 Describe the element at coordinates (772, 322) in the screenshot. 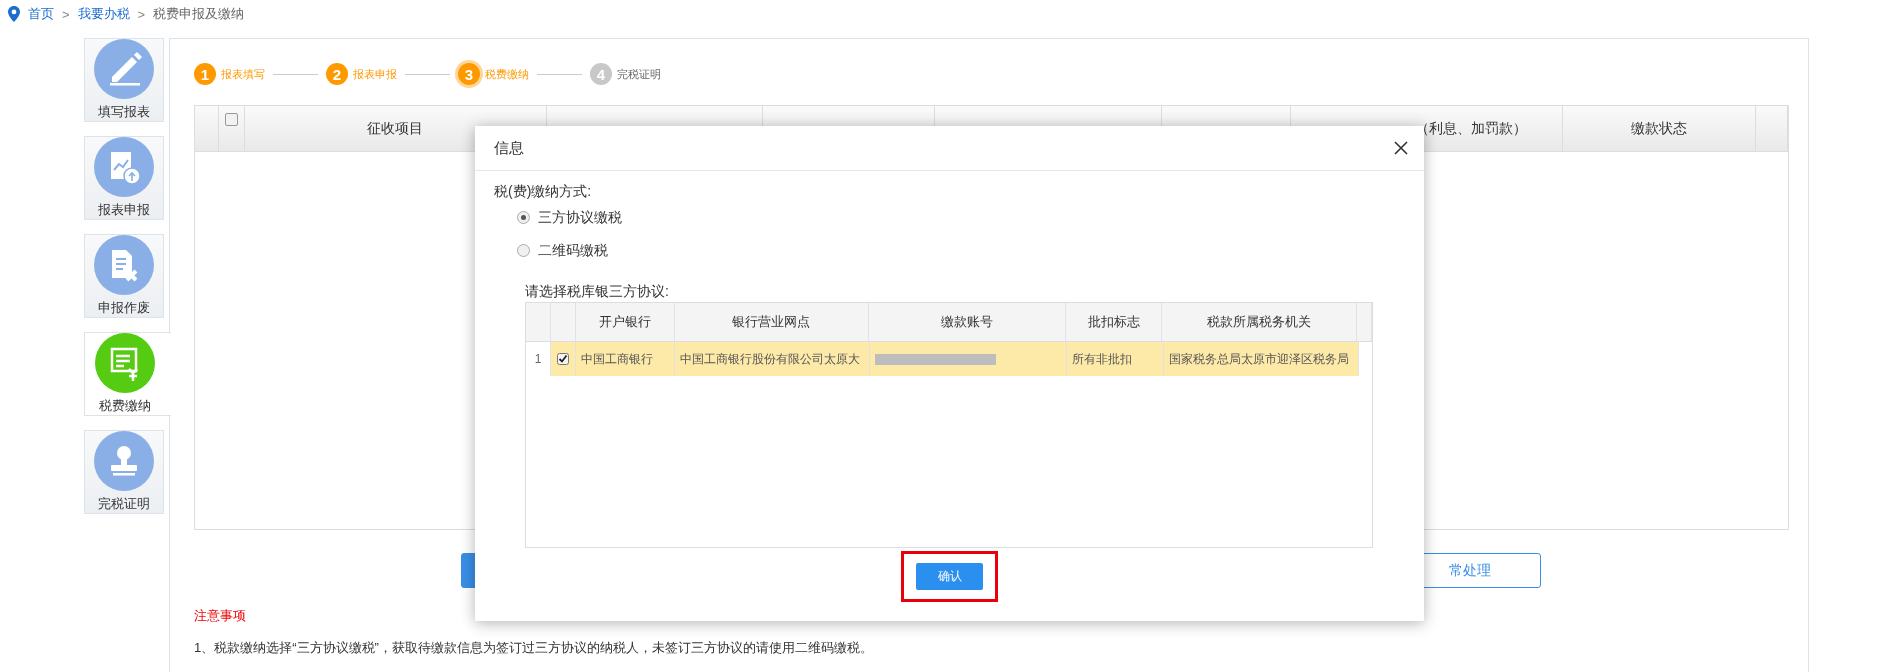

I see `column-header: 银行营业网点` at that location.